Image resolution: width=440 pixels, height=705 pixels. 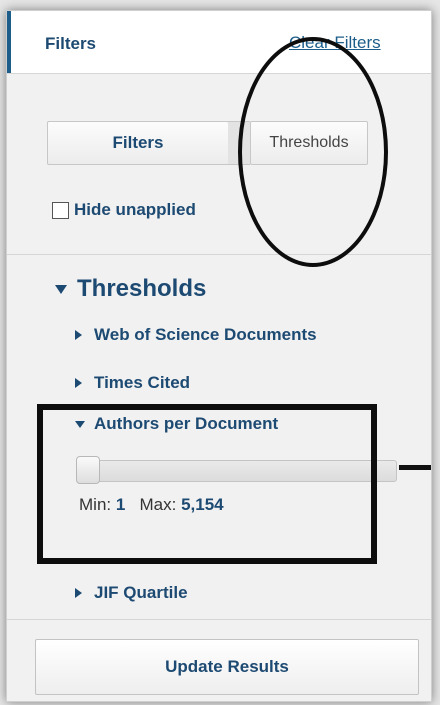 I want to click on threshold-item-jif-quartile: JIF Quartile, so click(x=131, y=593).